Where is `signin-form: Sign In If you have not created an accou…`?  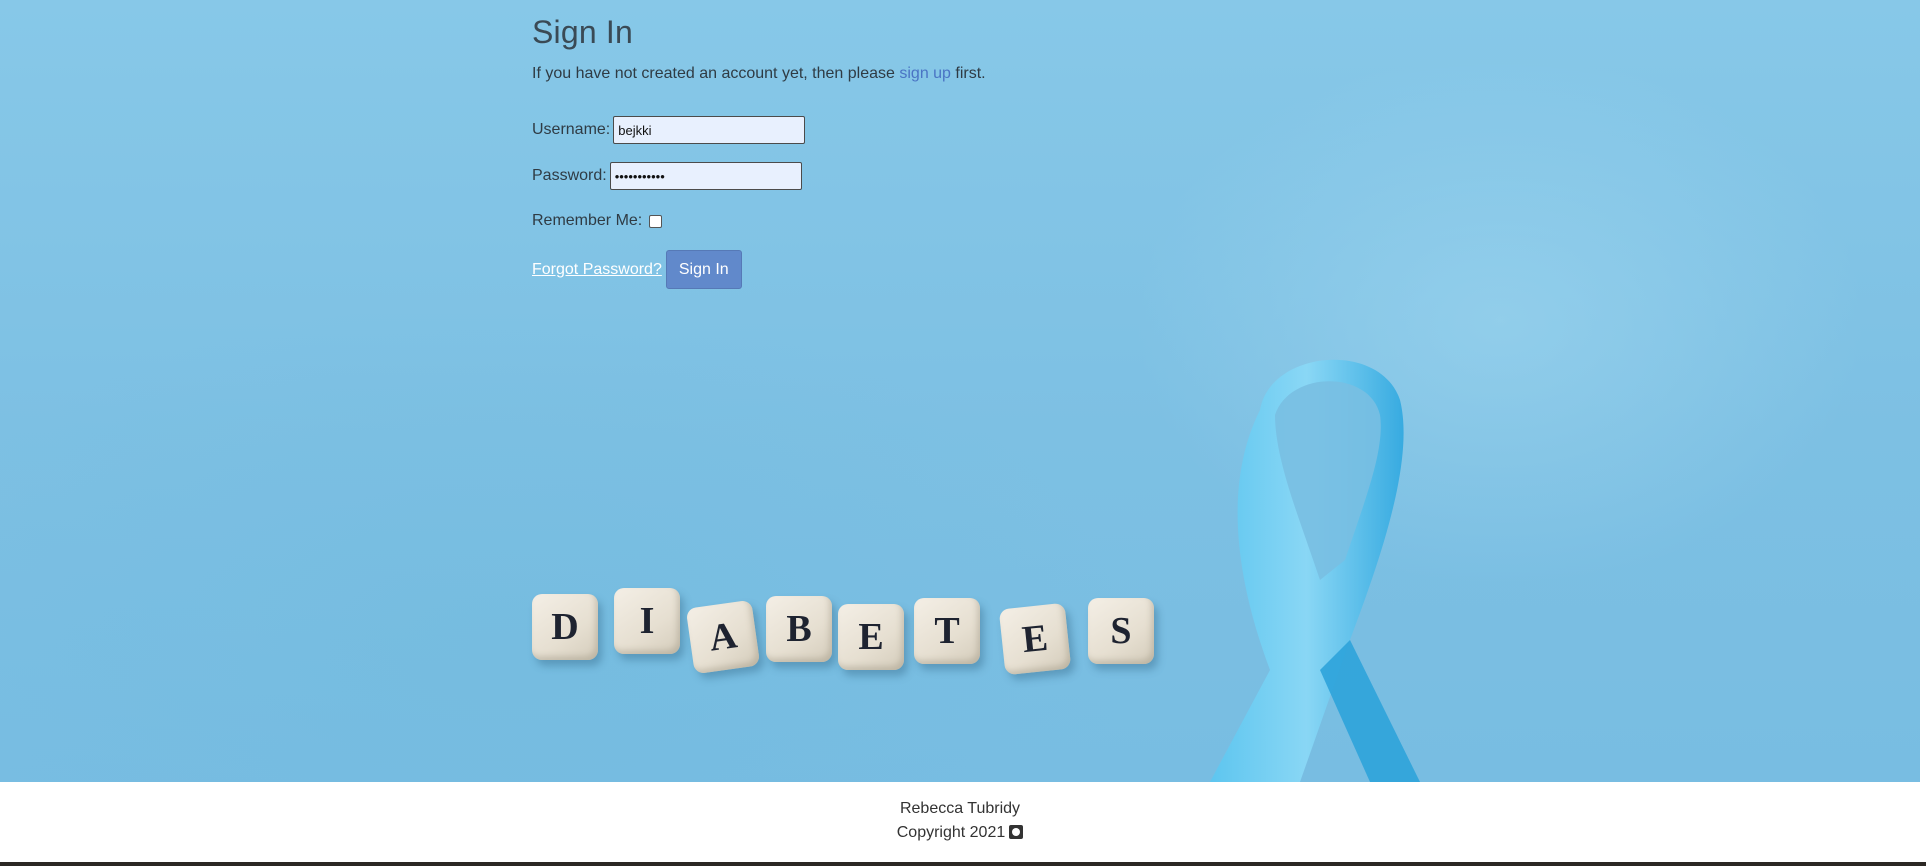
signin-form: Sign In If you have not created an accou… is located at coordinates (882, 151).